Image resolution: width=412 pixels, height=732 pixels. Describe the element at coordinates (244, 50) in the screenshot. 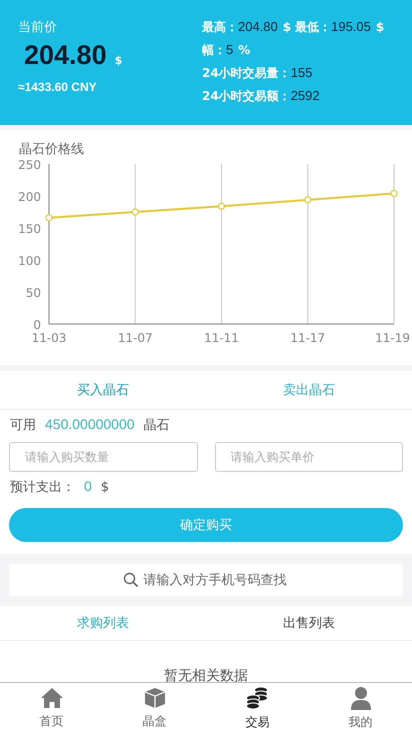

I see `stat-unit: %` at that location.